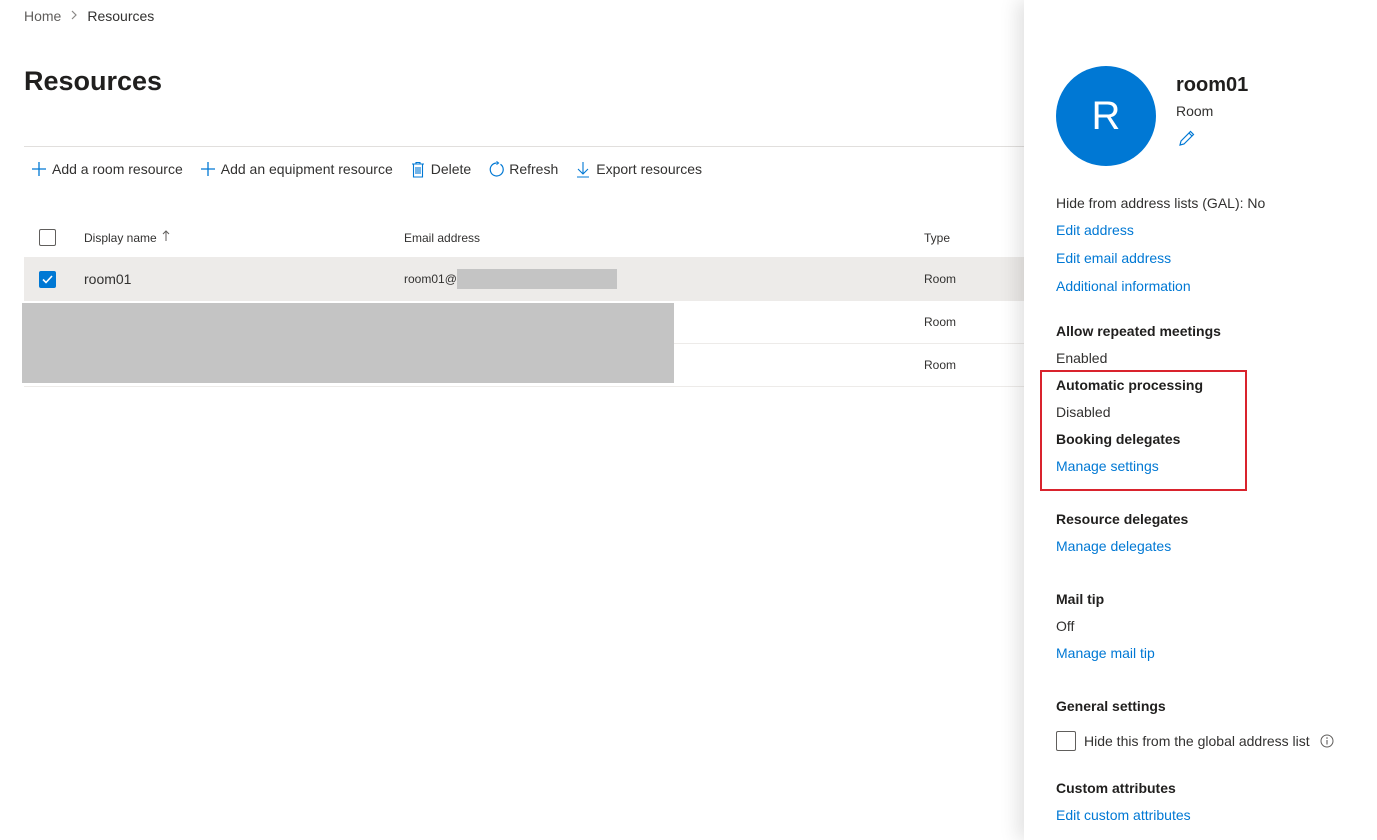 This screenshot has height=840, width=1377. I want to click on delete-button: Delete, so click(440, 169).